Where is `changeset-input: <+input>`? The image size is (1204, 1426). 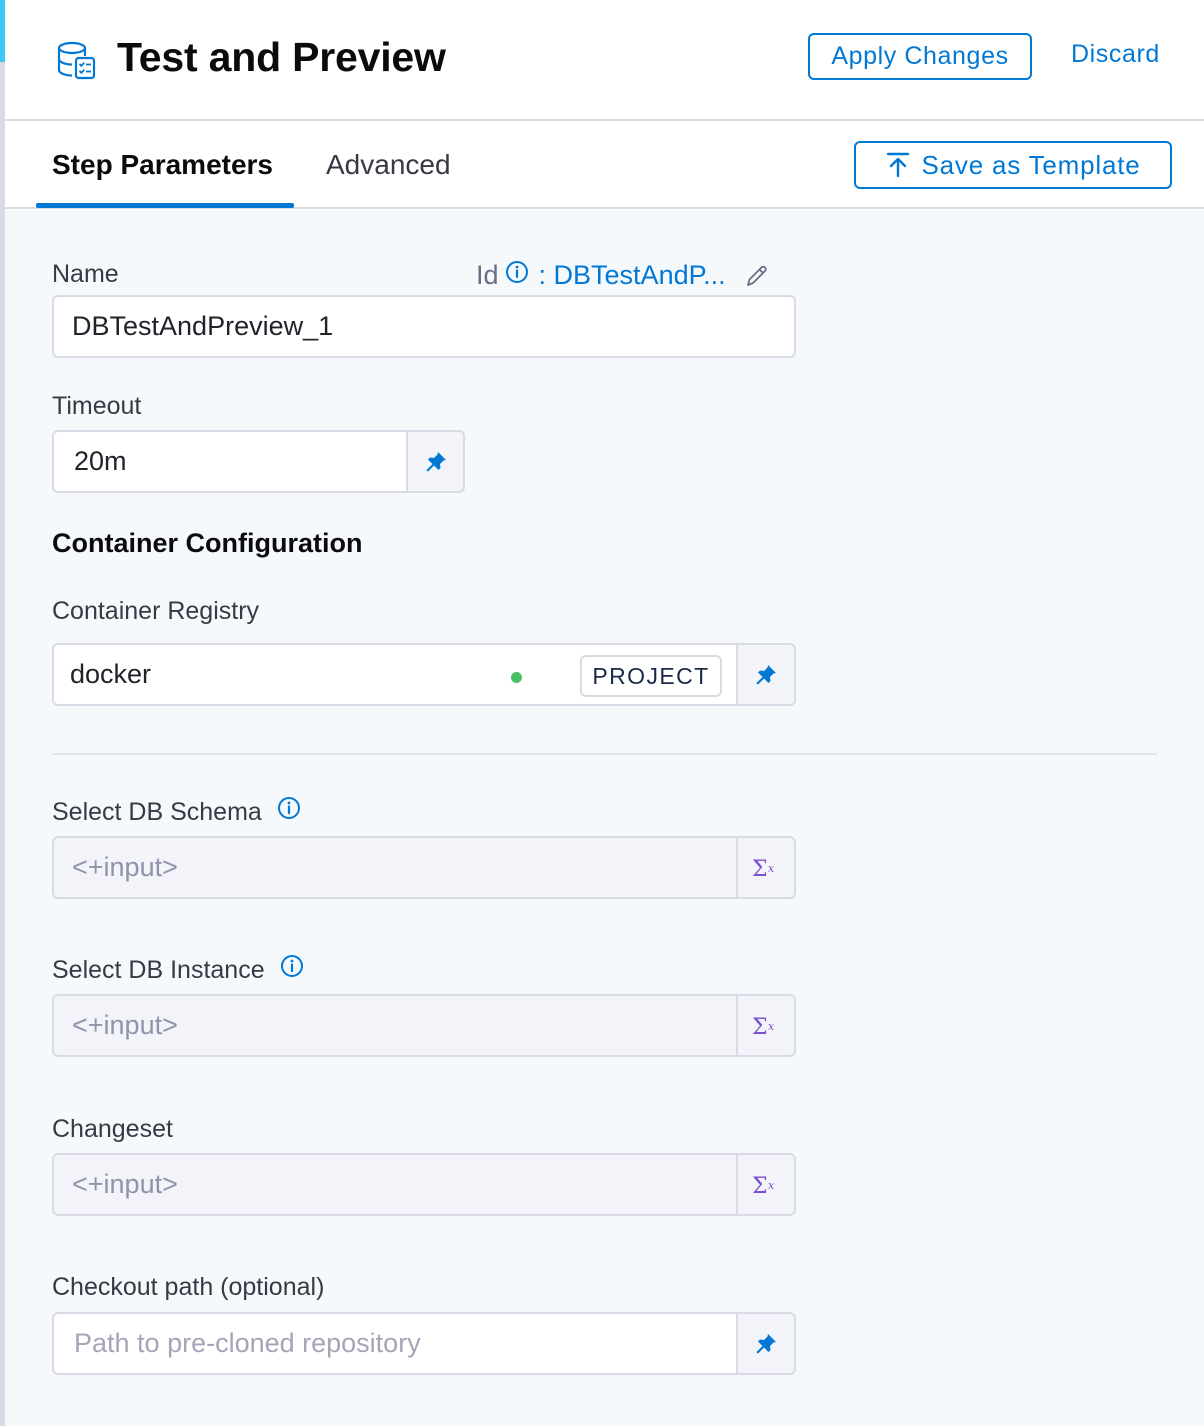
changeset-input: <+input> is located at coordinates (395, 1184).